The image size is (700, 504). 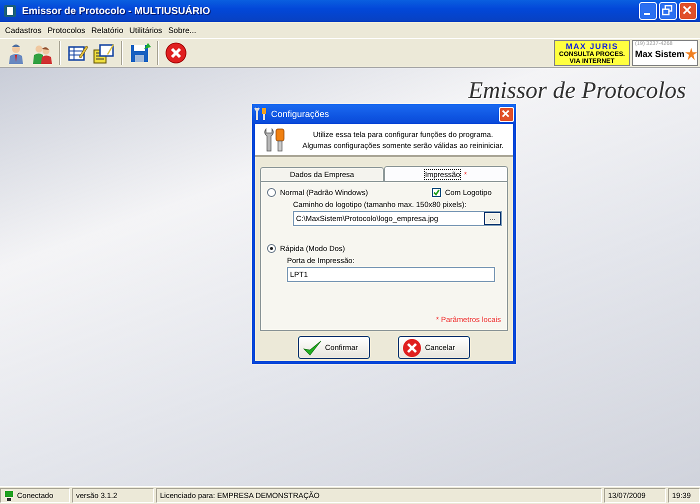 What do you see at coordinates (104, 53) in the screenshot?
I see `forms-edit-icon` at bounding box center [104, 53].